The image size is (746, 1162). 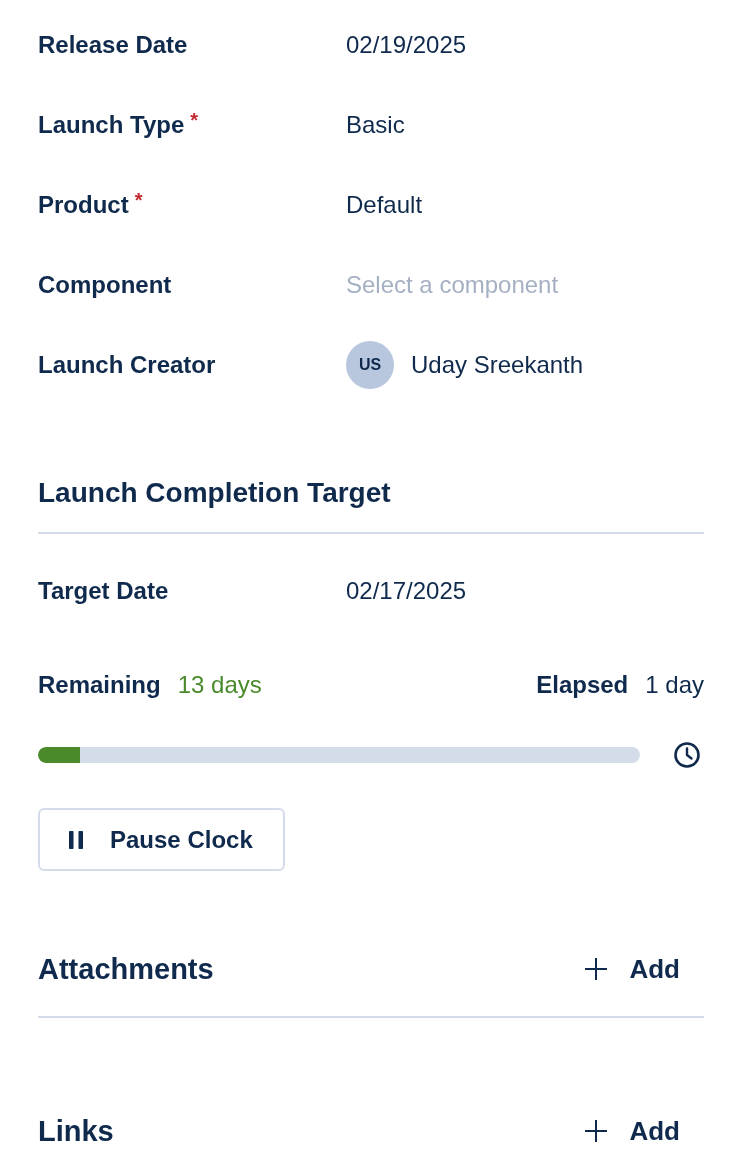 What do you see at coordinates (113, 45) in the screenshot?
I see `field-label: Release Date` at bounding box center [113, 45].